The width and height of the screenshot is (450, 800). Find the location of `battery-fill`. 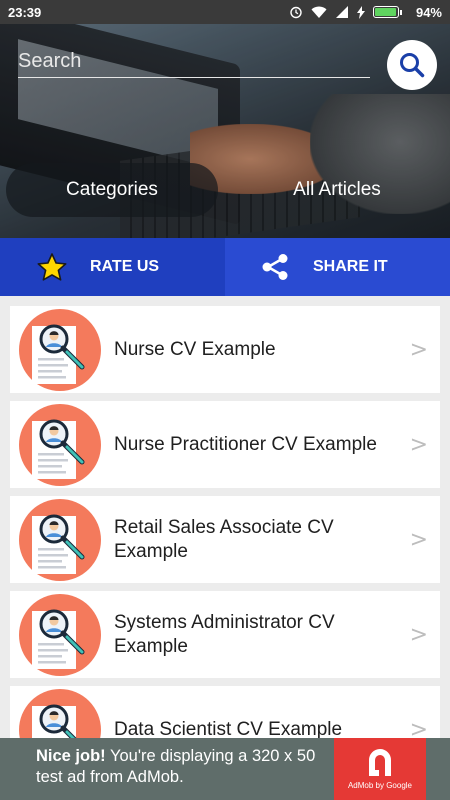

battery-fill is located at coordinates (385, 12).